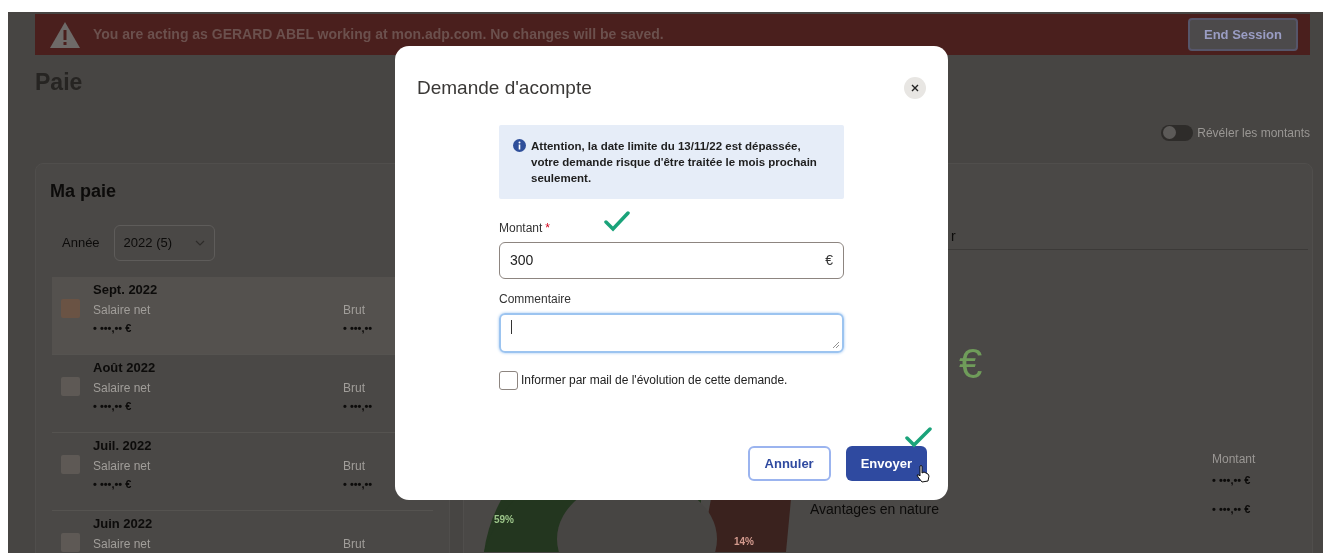 This screenshot has width=1323, height=553. I want to click on resize-handle-icon, so click(835, 344).